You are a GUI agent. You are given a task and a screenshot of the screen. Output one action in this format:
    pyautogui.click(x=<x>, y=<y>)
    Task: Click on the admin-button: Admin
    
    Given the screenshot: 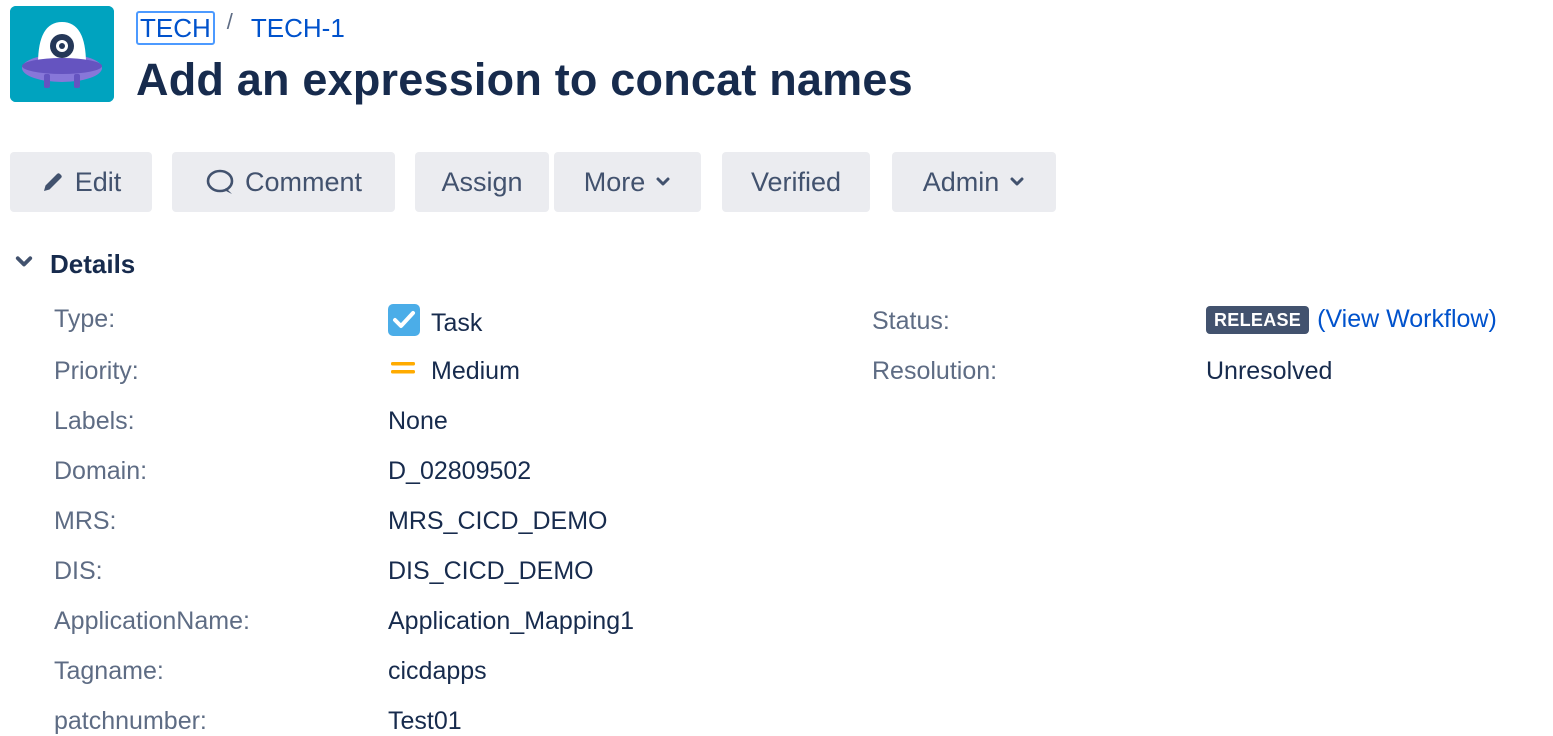 What is the action you would take?
    pyautogui.click(x=974, y=182)
    